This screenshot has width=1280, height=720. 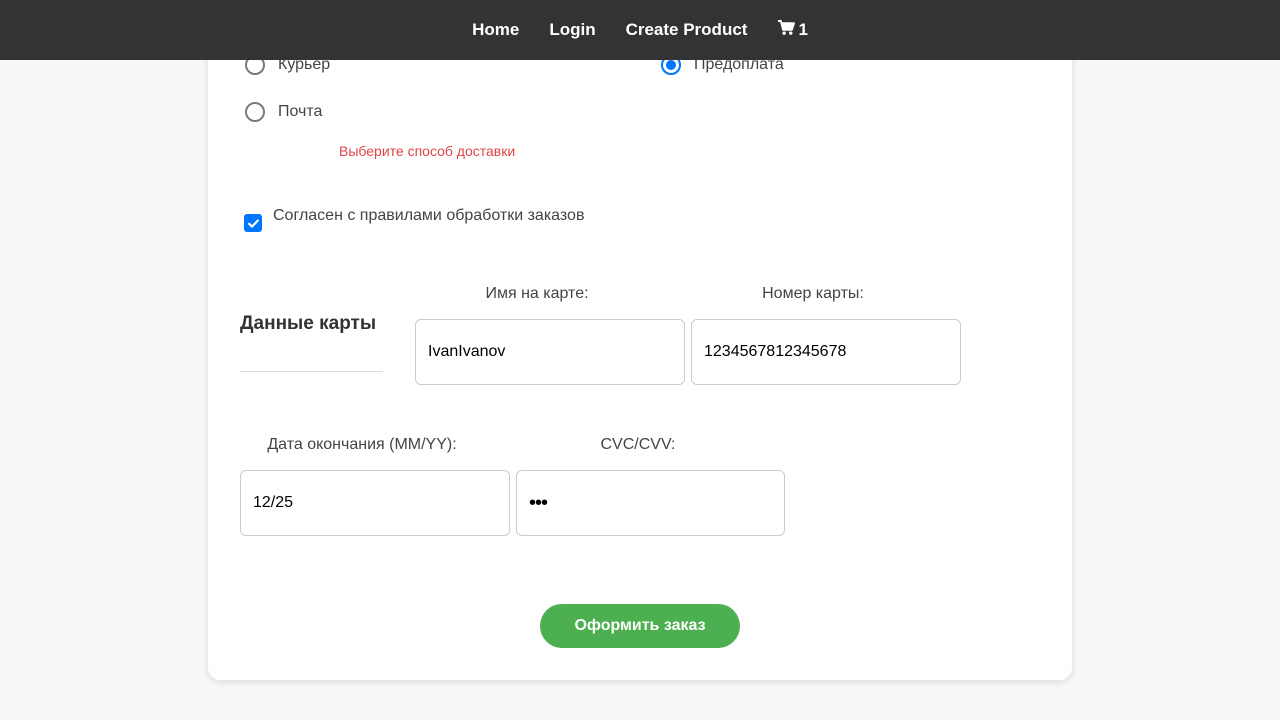 I want to click on cart-icon, so click(x=786, y=30).